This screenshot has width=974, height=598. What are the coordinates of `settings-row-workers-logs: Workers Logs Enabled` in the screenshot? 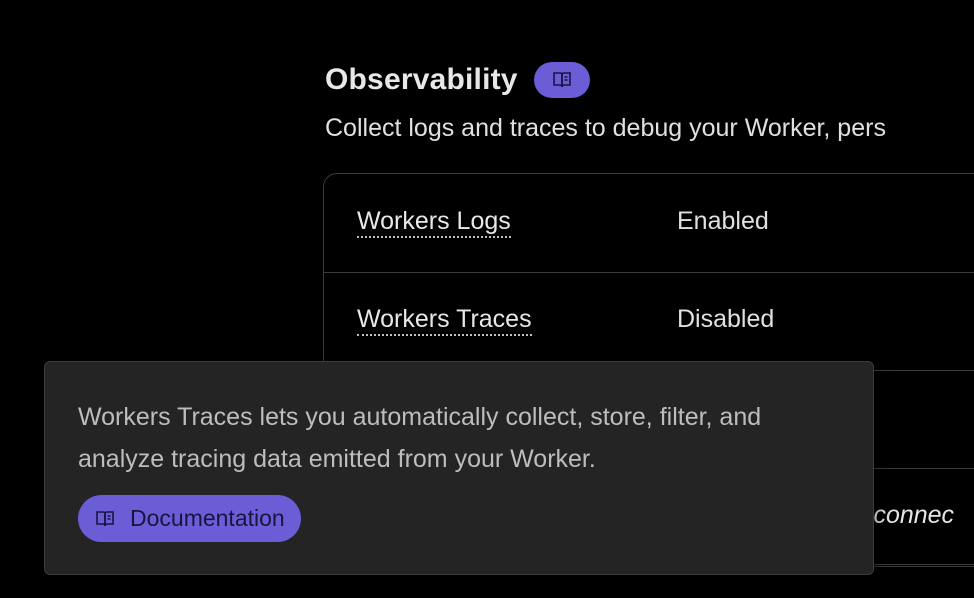 It's located at (649, 223).